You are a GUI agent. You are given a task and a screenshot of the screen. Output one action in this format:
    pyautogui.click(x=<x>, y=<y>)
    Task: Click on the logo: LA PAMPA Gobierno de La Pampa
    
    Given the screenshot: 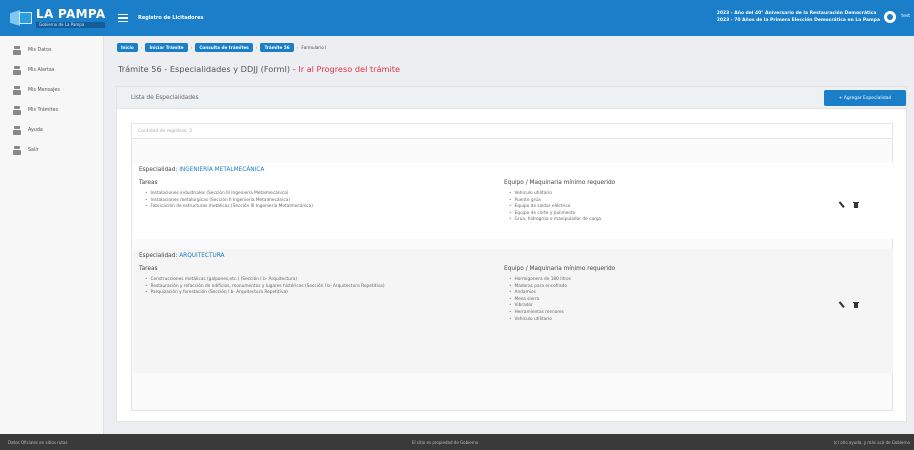 What is the action you would take?
    pyautogui.click(x=55, y=18)
    